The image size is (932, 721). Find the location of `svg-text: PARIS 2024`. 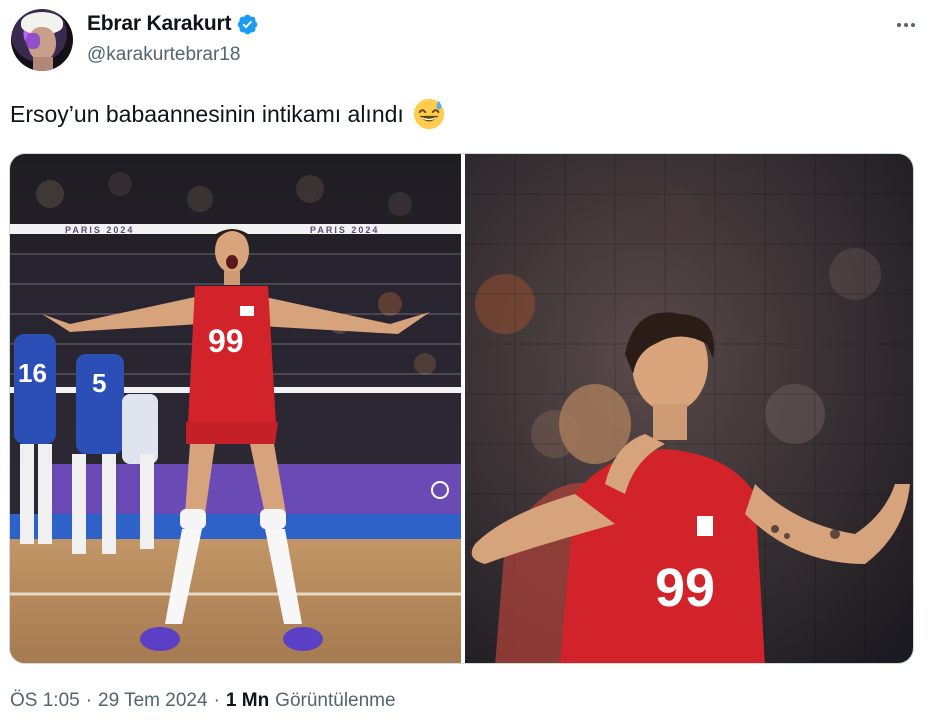

svg-text: PARIS 2024 is located at coordinates (344, 230).